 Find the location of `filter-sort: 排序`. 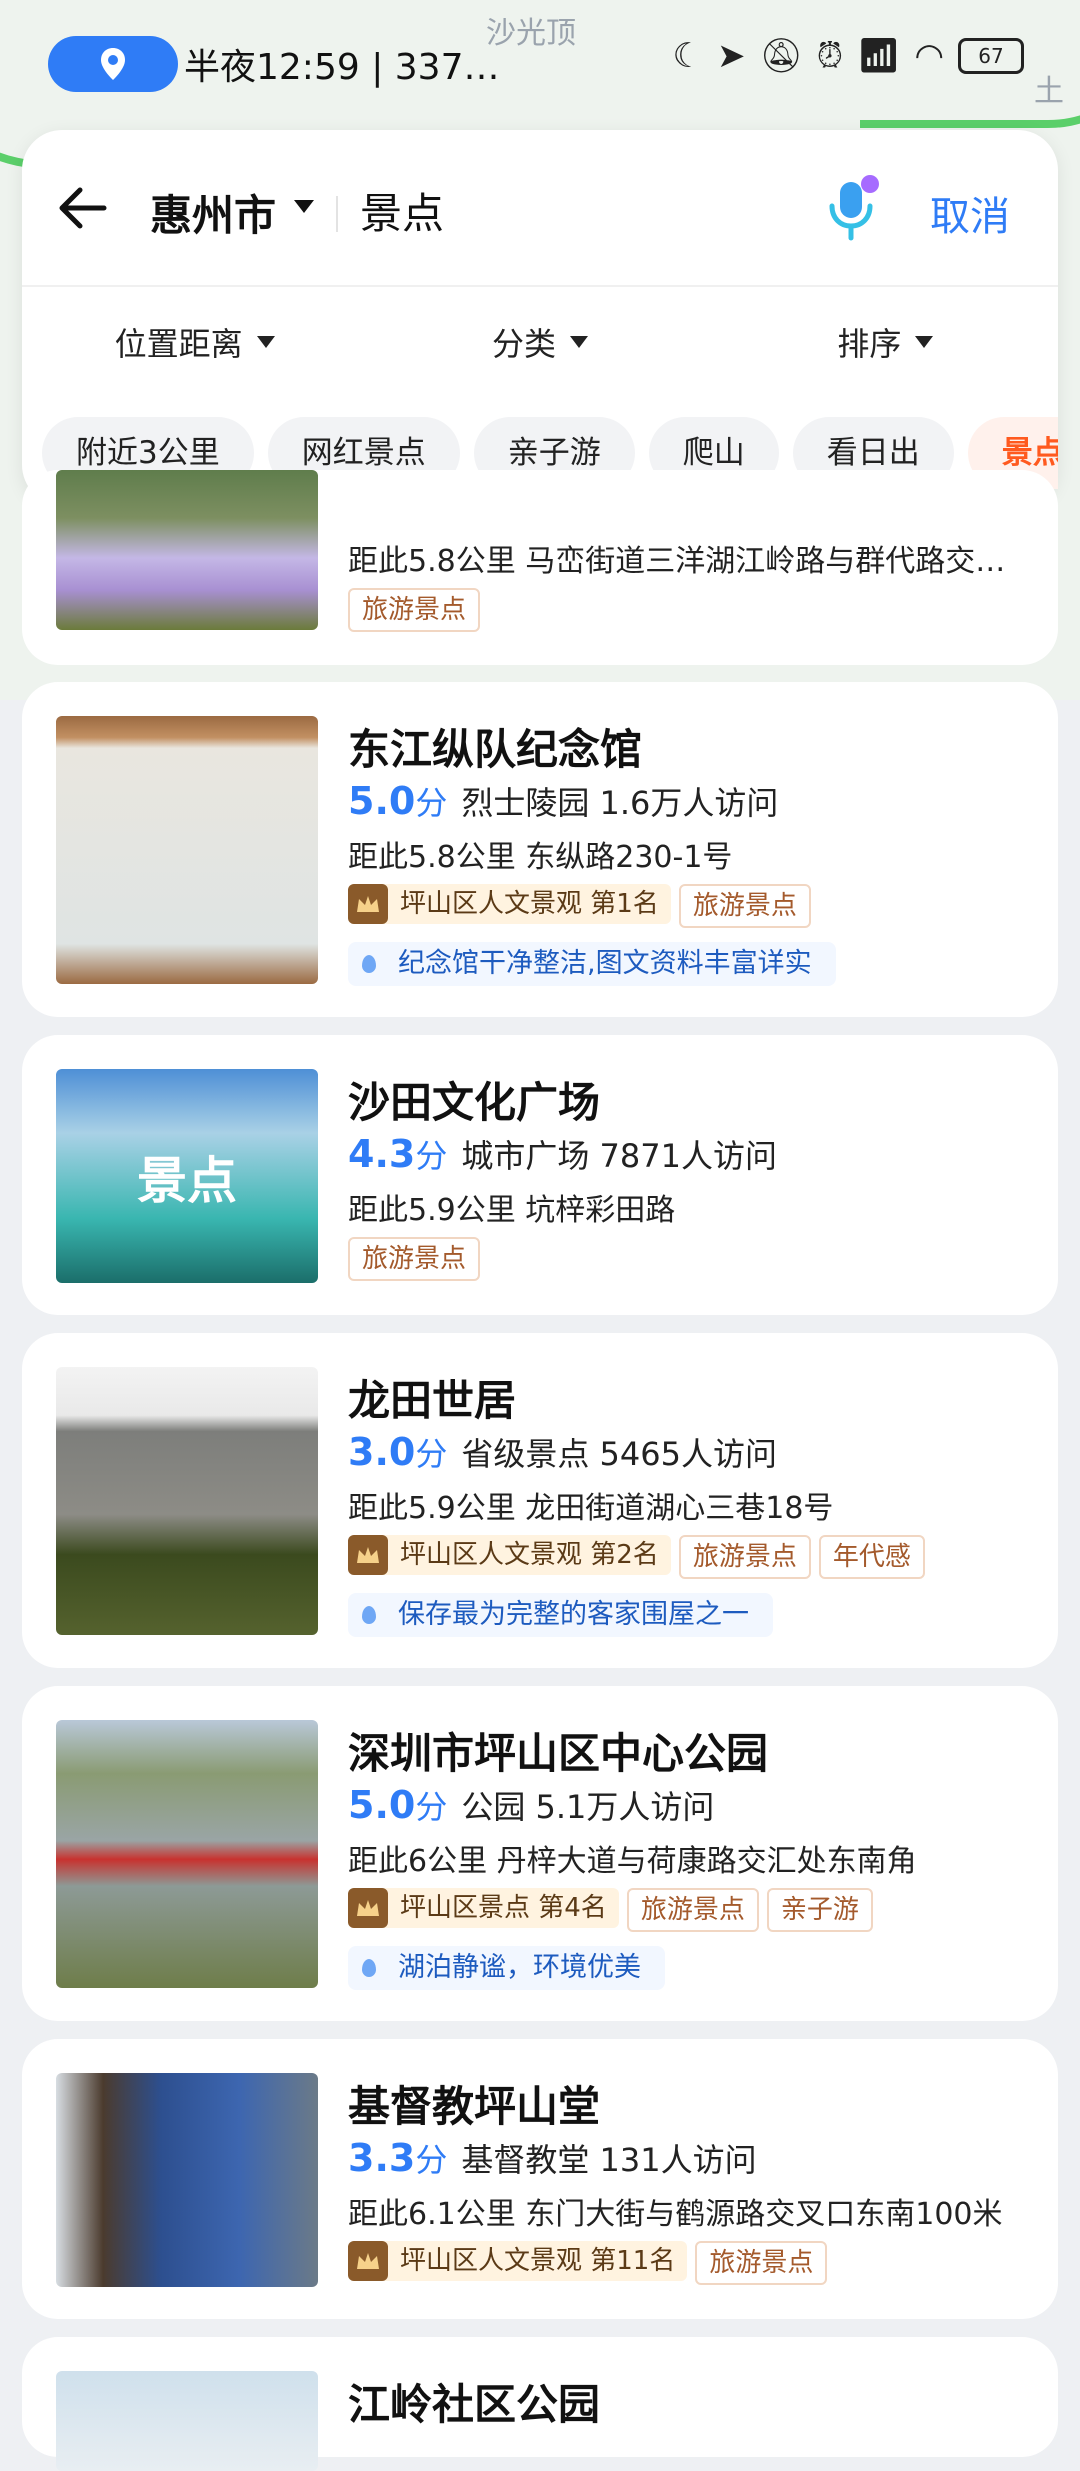

filter-sort: 排序 is located at coordinates (885, 342).